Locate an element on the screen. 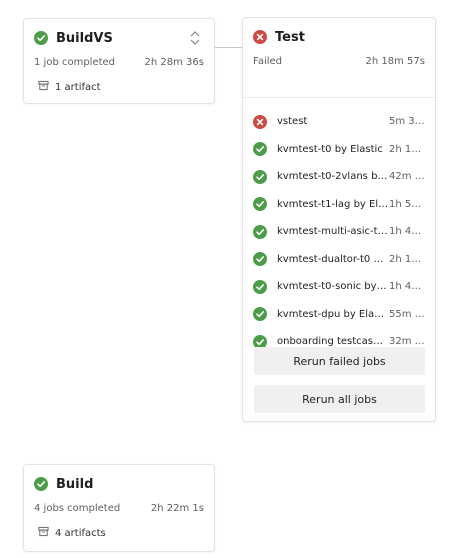  rerun-all-jobs-button: Rerun all jobs is located at coordinates (339, 399).